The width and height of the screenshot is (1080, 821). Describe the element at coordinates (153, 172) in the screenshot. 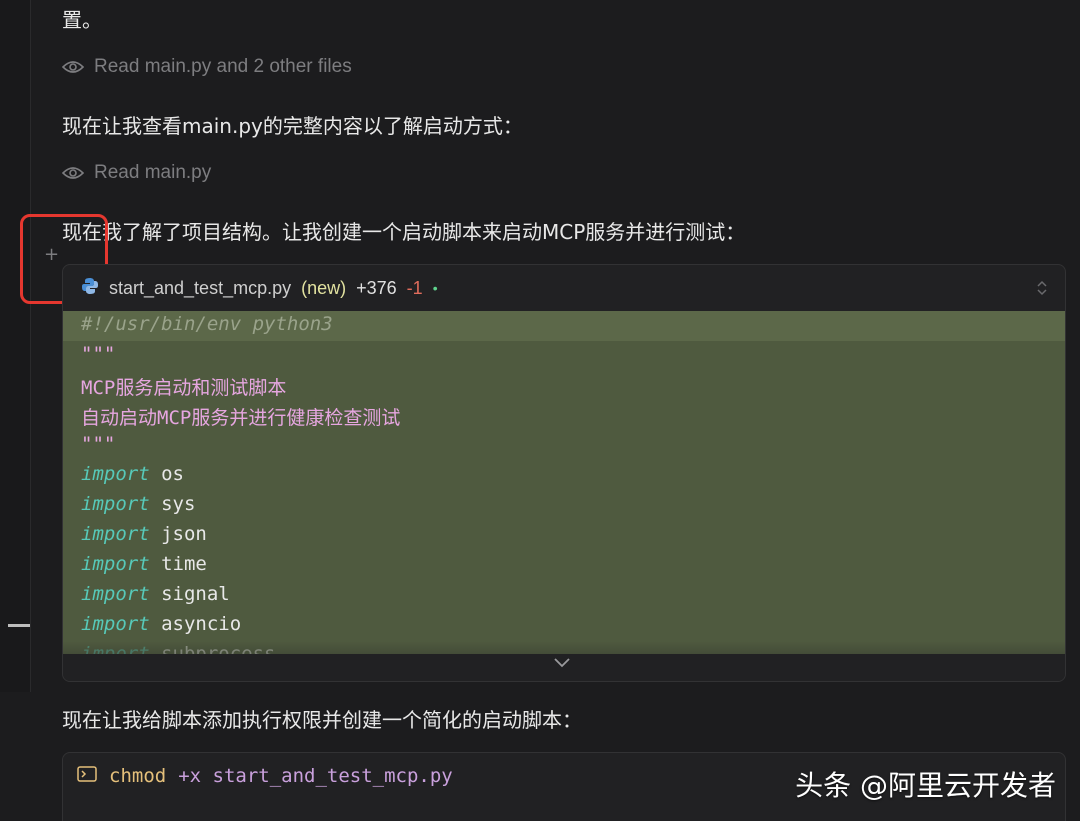

I see `tool-read-main-label: Read main.py` at that location.